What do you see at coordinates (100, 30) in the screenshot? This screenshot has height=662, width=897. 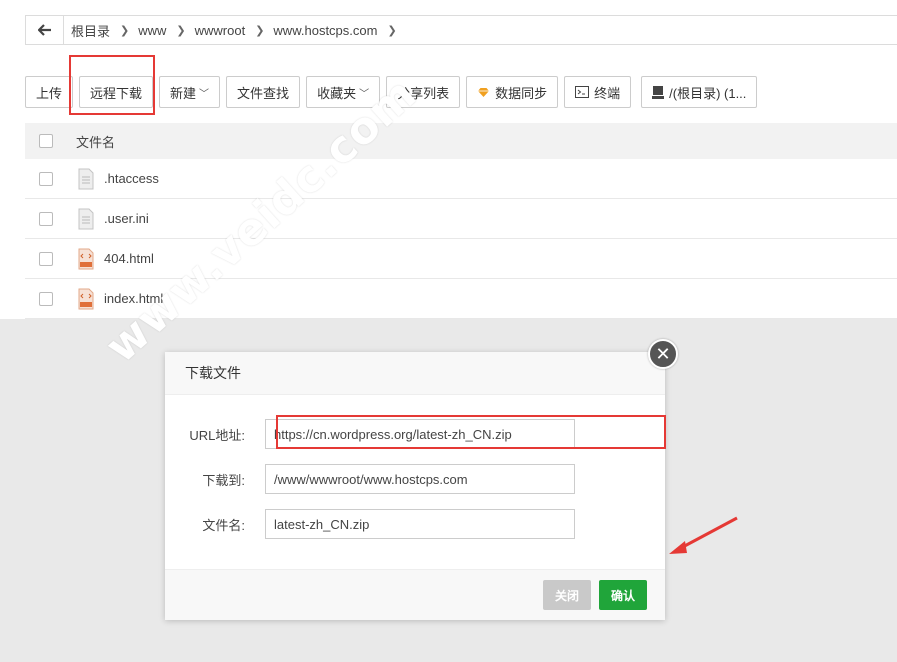 I see `breadcrumb-item-root: 根目录 ❯` at bounding box center [100, 30].